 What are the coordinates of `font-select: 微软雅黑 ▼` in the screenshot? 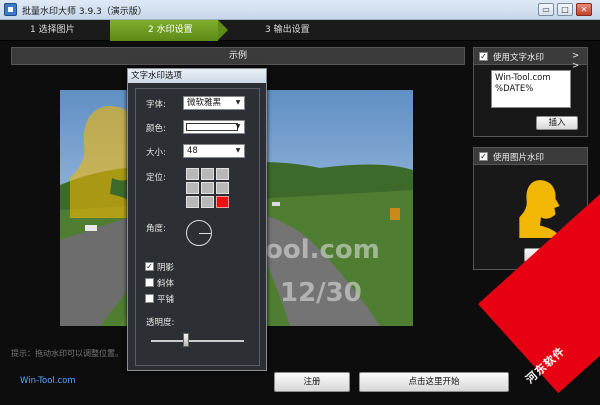 It's located at (214, 103).